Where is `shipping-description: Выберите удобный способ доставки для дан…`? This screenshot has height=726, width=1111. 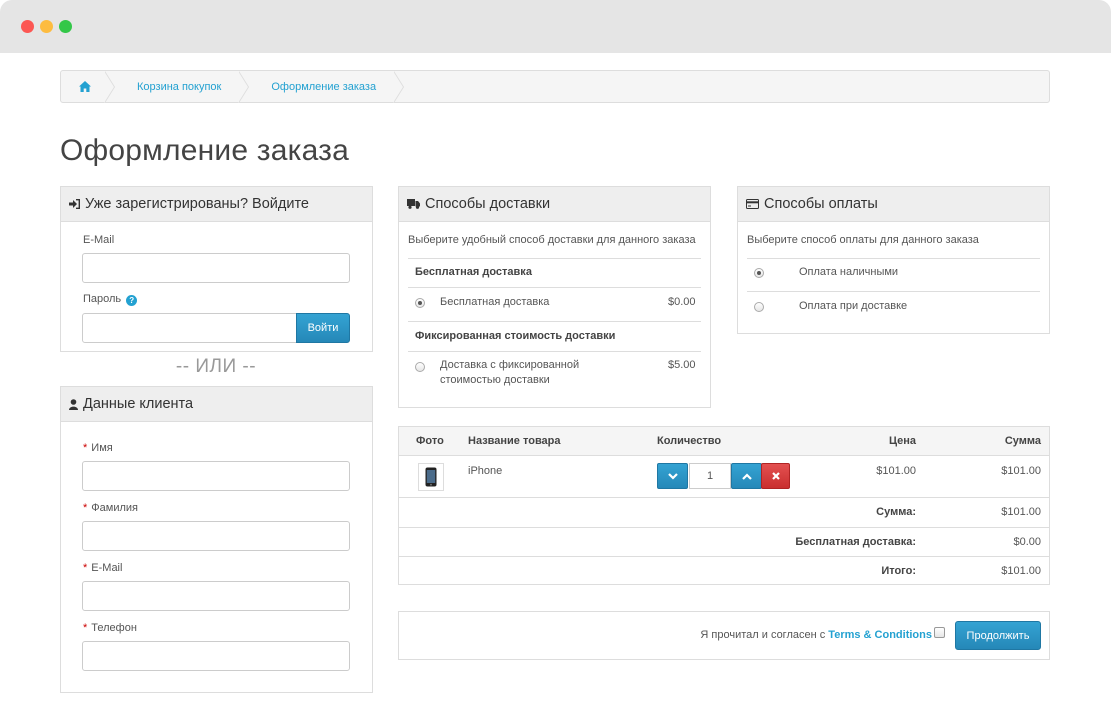 shipping-description: Выберите удобный способ доставки для дан… is located at coordinates (552, 240).